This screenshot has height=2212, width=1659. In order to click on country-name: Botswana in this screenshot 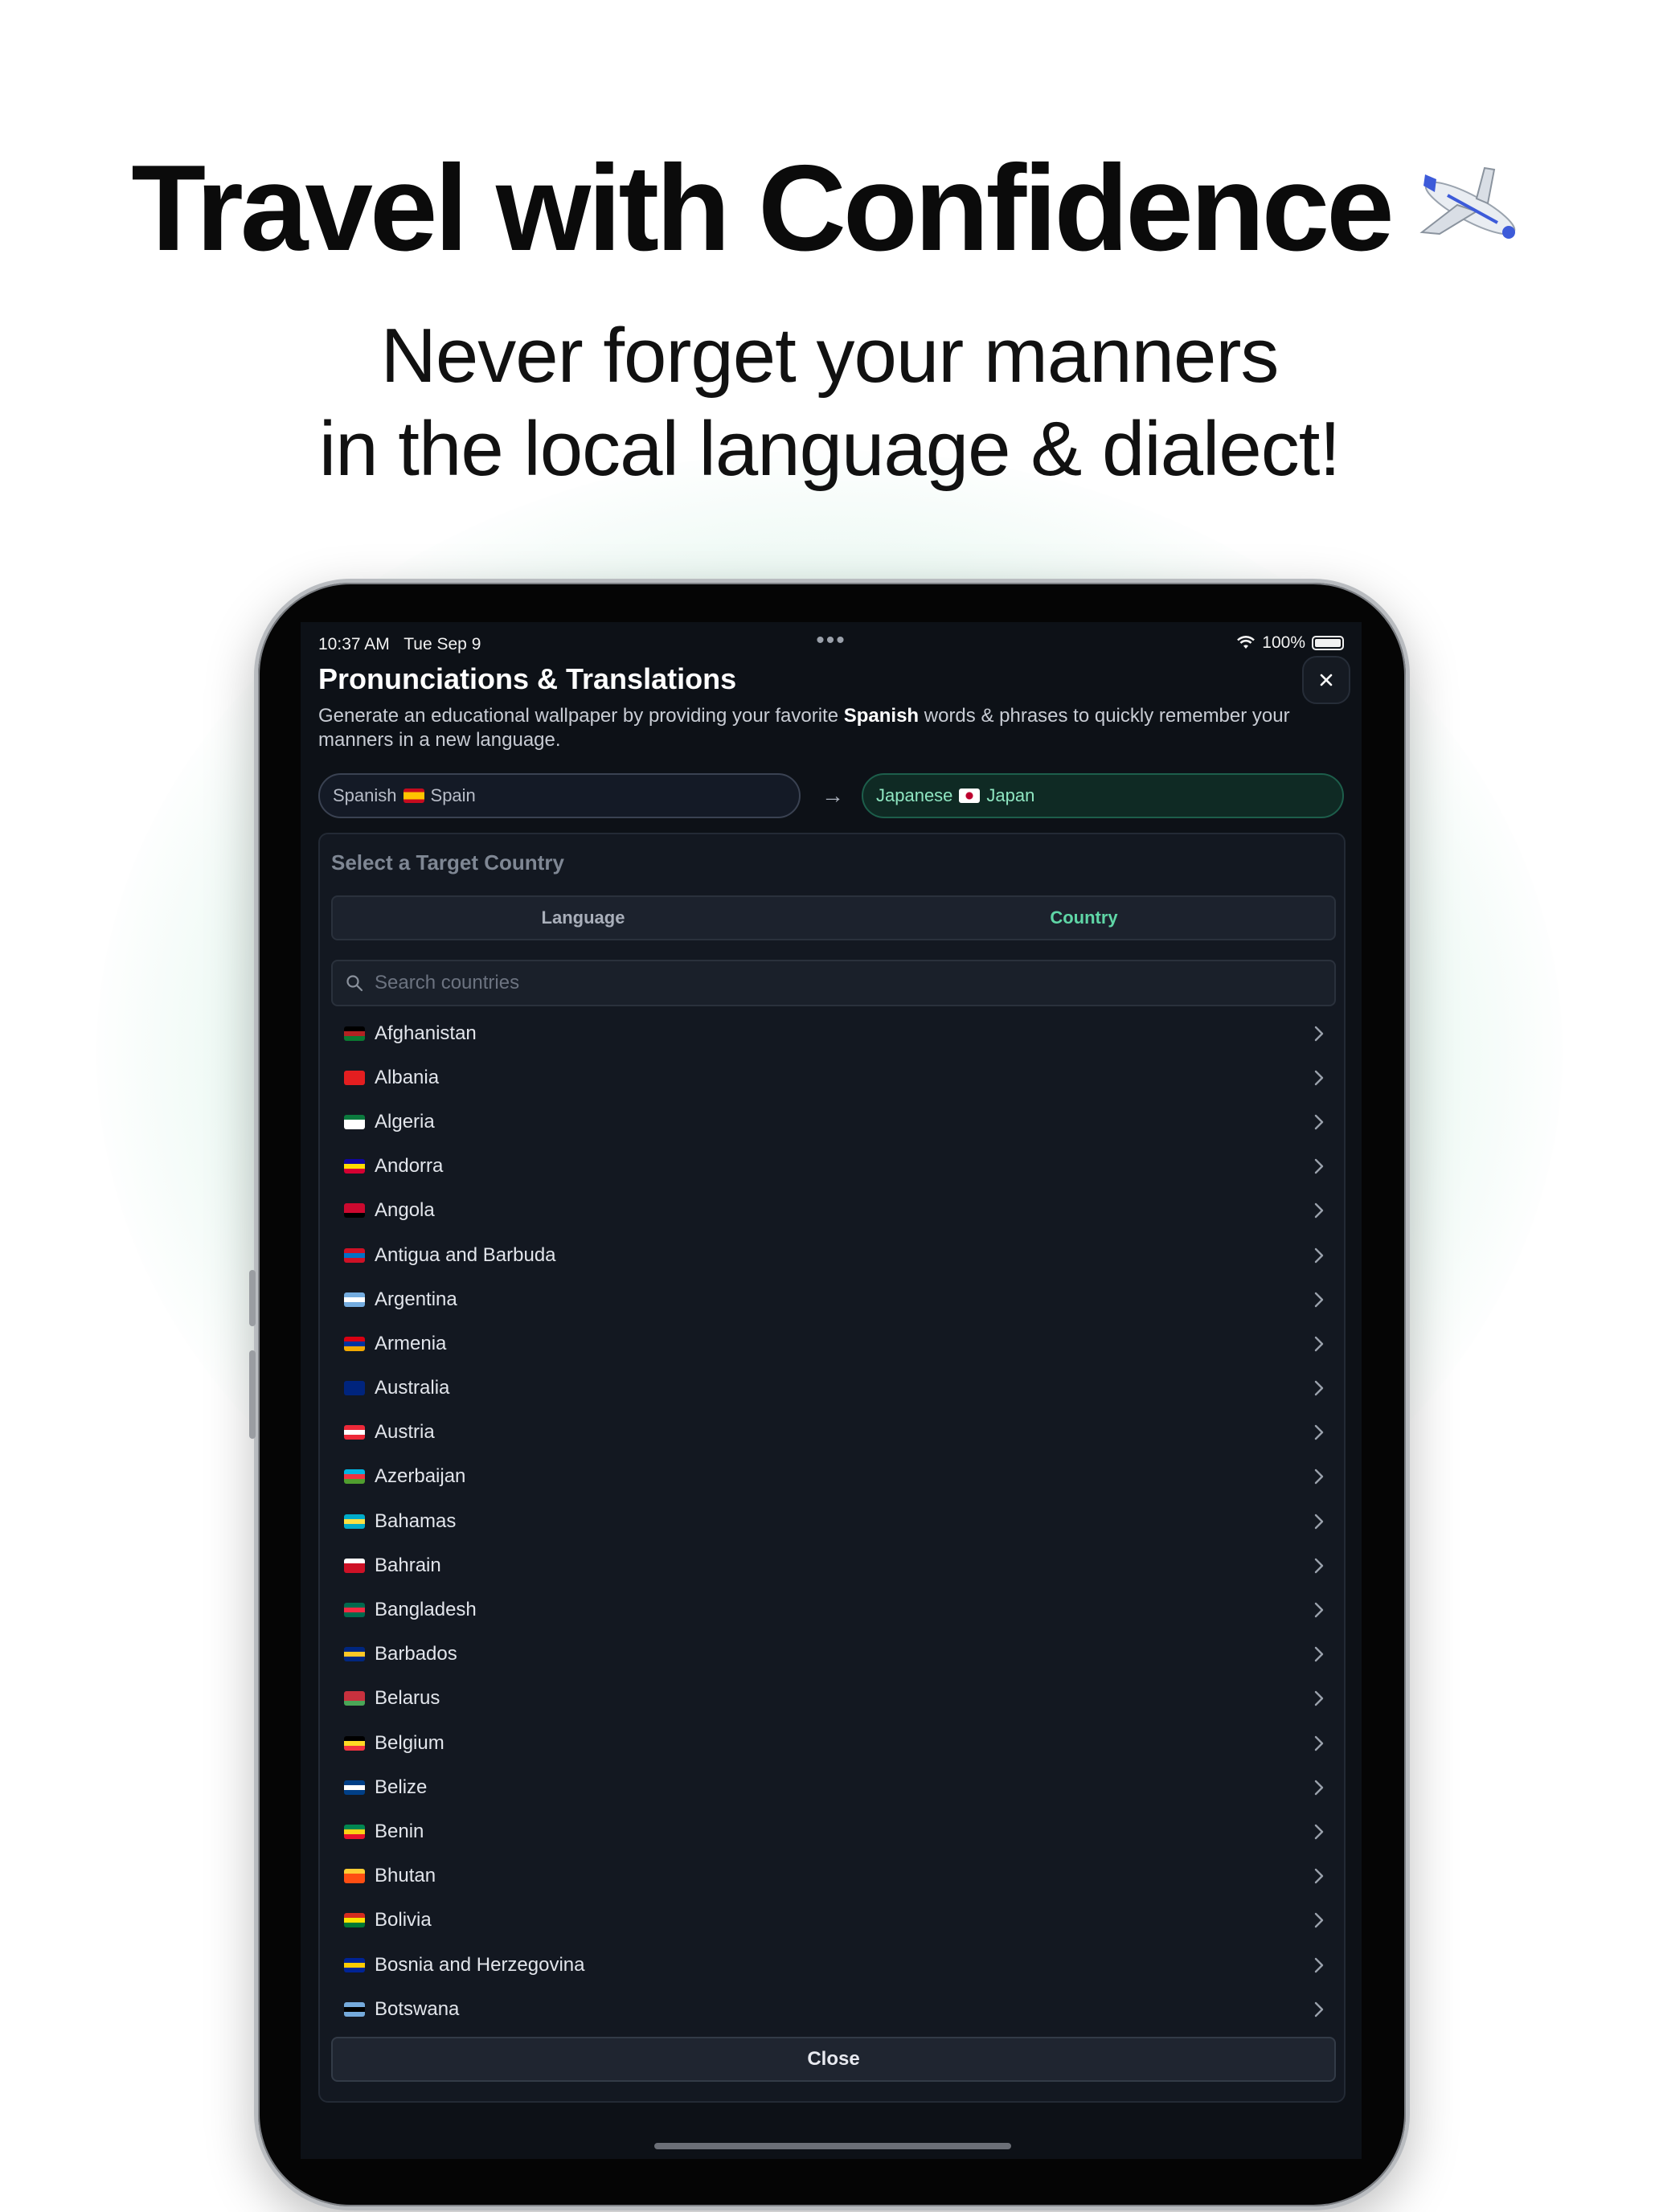, I will do `click(417, 2008)`.